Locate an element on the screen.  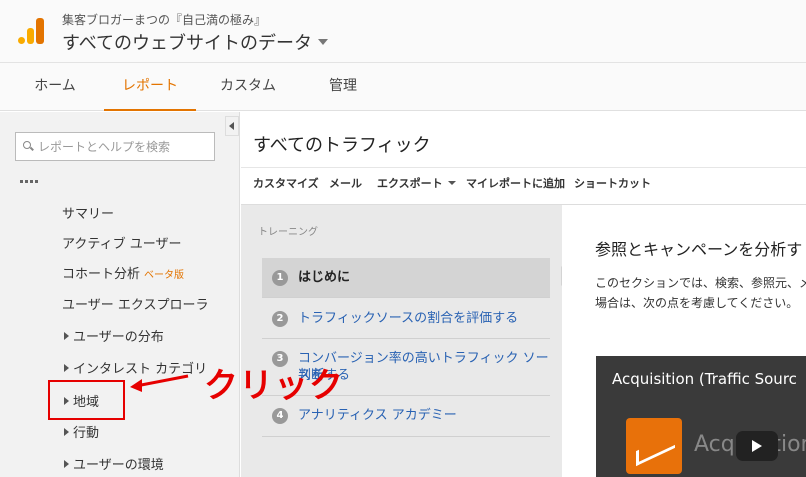
step-text: はじめに is located at coordinates (324, 277).